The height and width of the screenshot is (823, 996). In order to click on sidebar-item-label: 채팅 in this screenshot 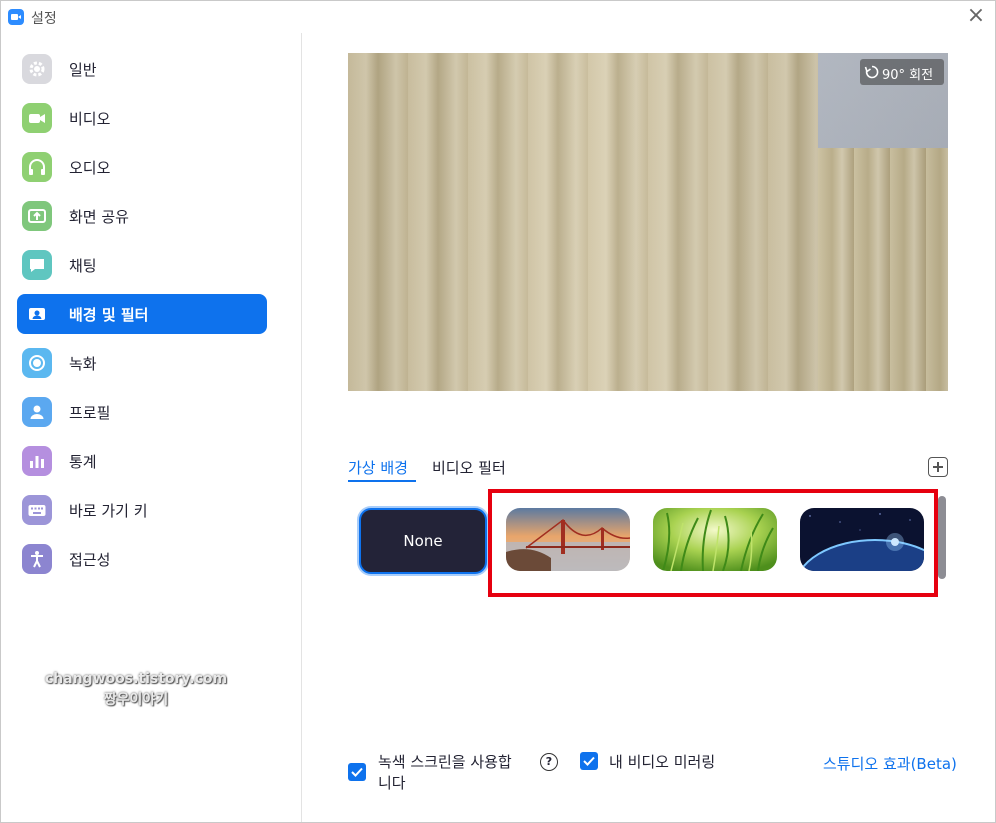, I will do `click(83, 266)`.